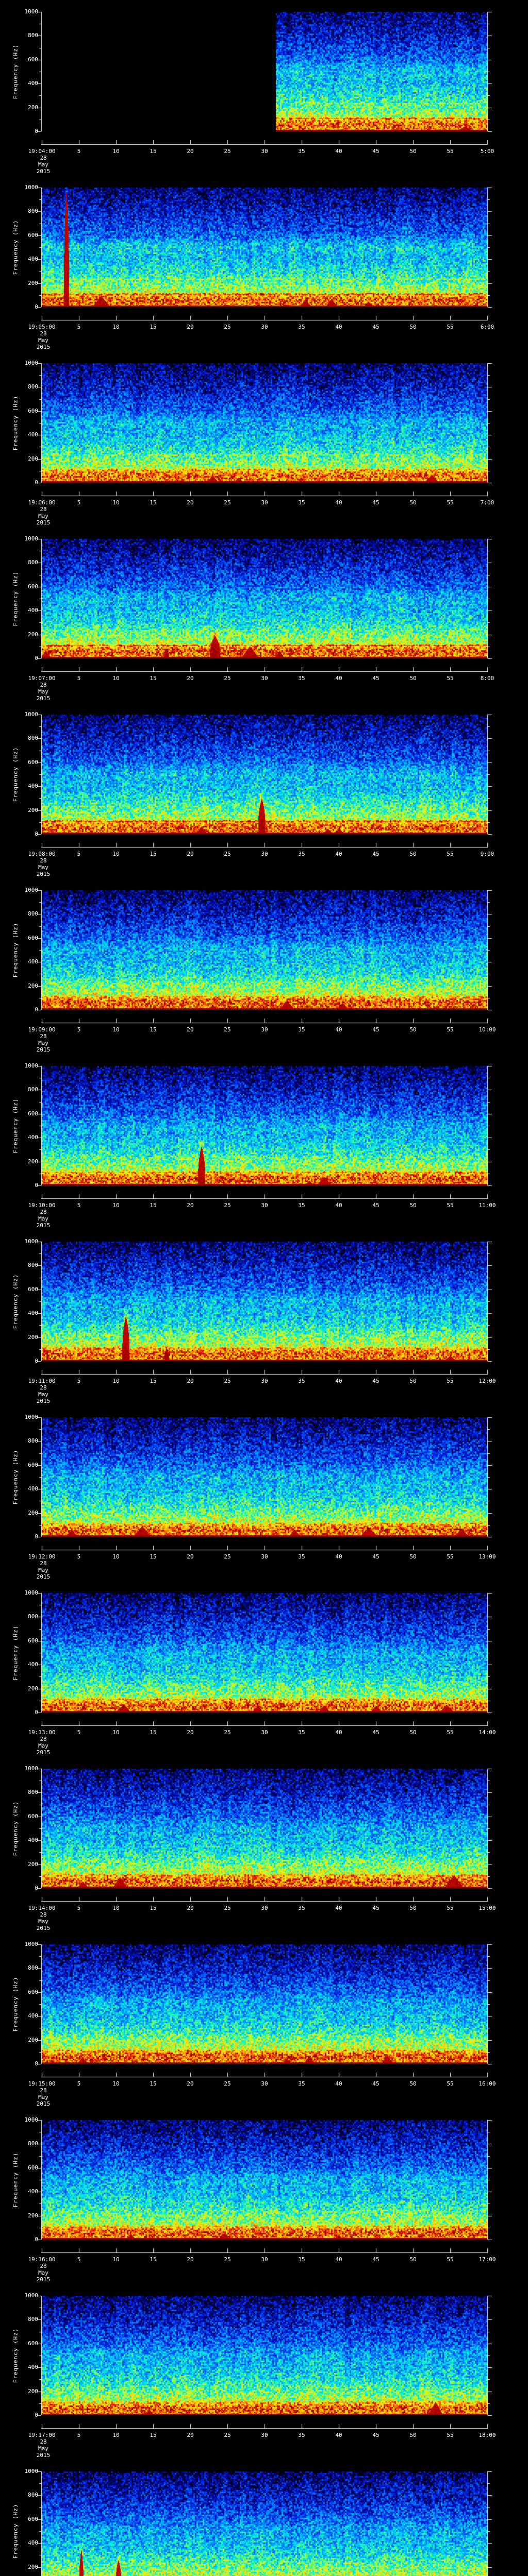 The height and width of the screenshot is (2576, 528). What do you see at coordinates (42, 1908) in the screenshot?
I see `panel-start-time: 19:14:00` at bounding box center [42, 1908].